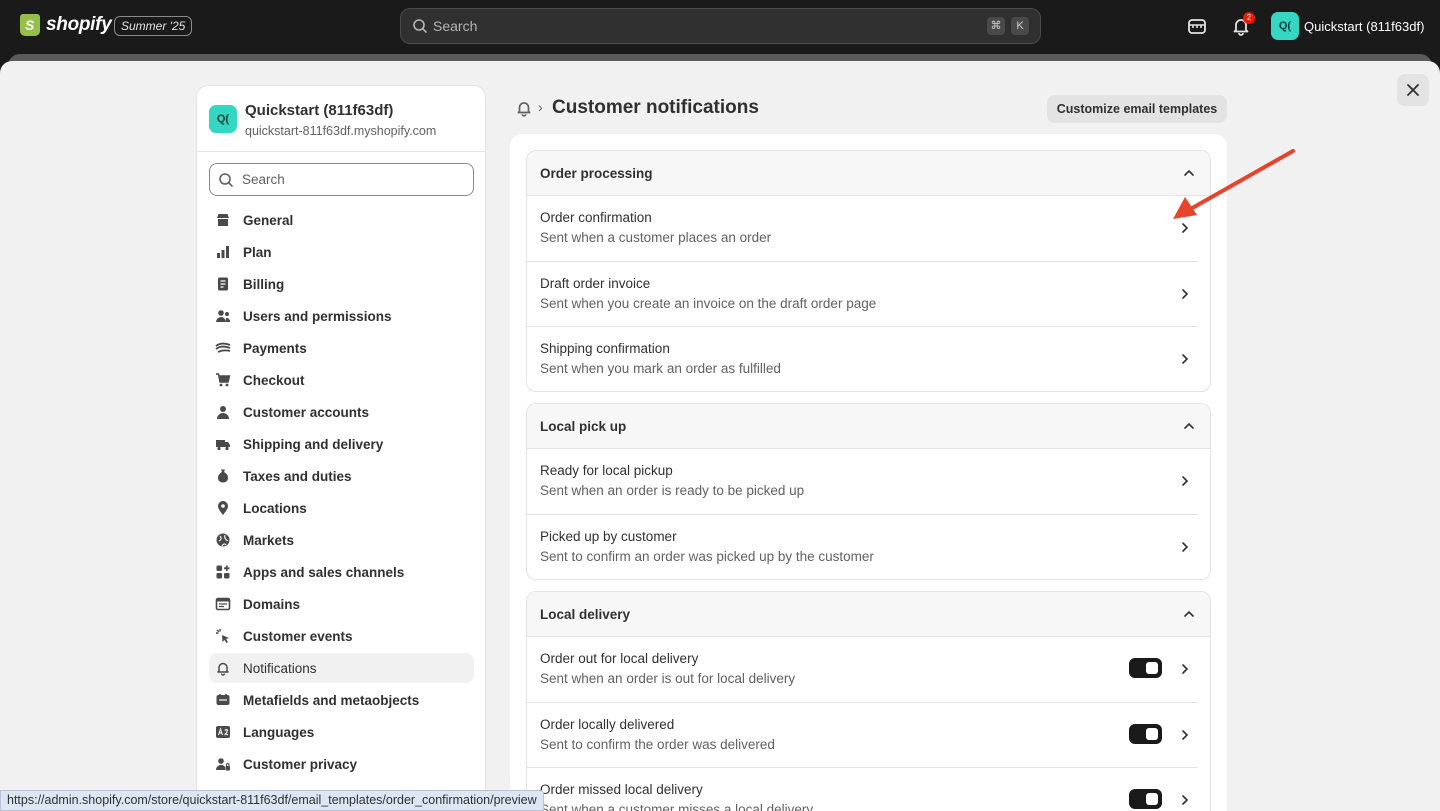  I want to click on billing-icon, so click(223, 284).